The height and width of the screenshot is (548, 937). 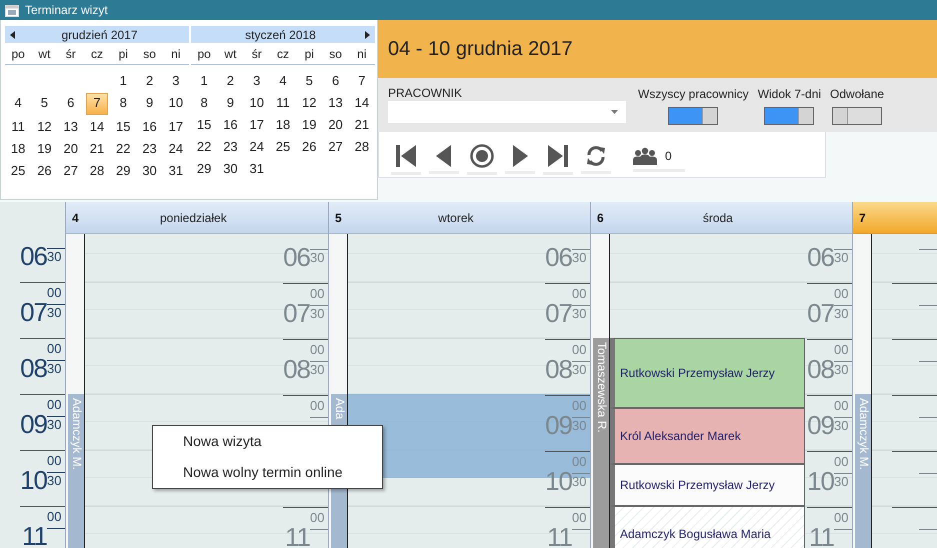 What do you see at coordinates (426, 93) in the screenshot?
I see `field-label: PRACOWNIK` at bounding box center [426, 93].